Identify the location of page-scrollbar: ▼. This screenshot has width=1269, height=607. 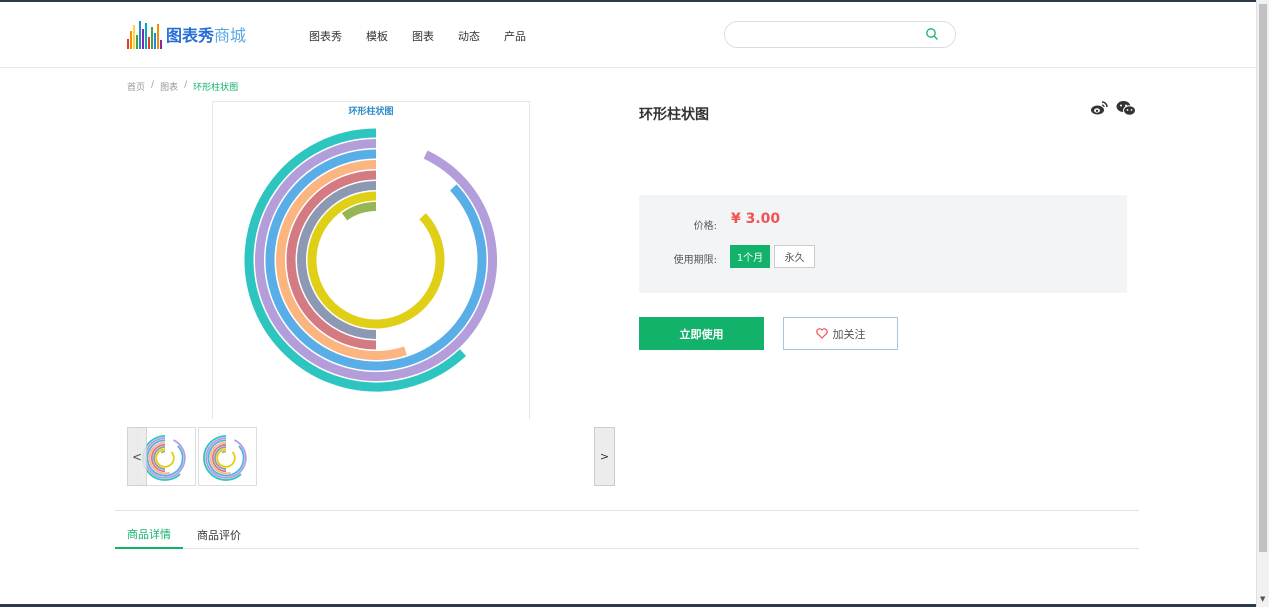
(1262, 303).